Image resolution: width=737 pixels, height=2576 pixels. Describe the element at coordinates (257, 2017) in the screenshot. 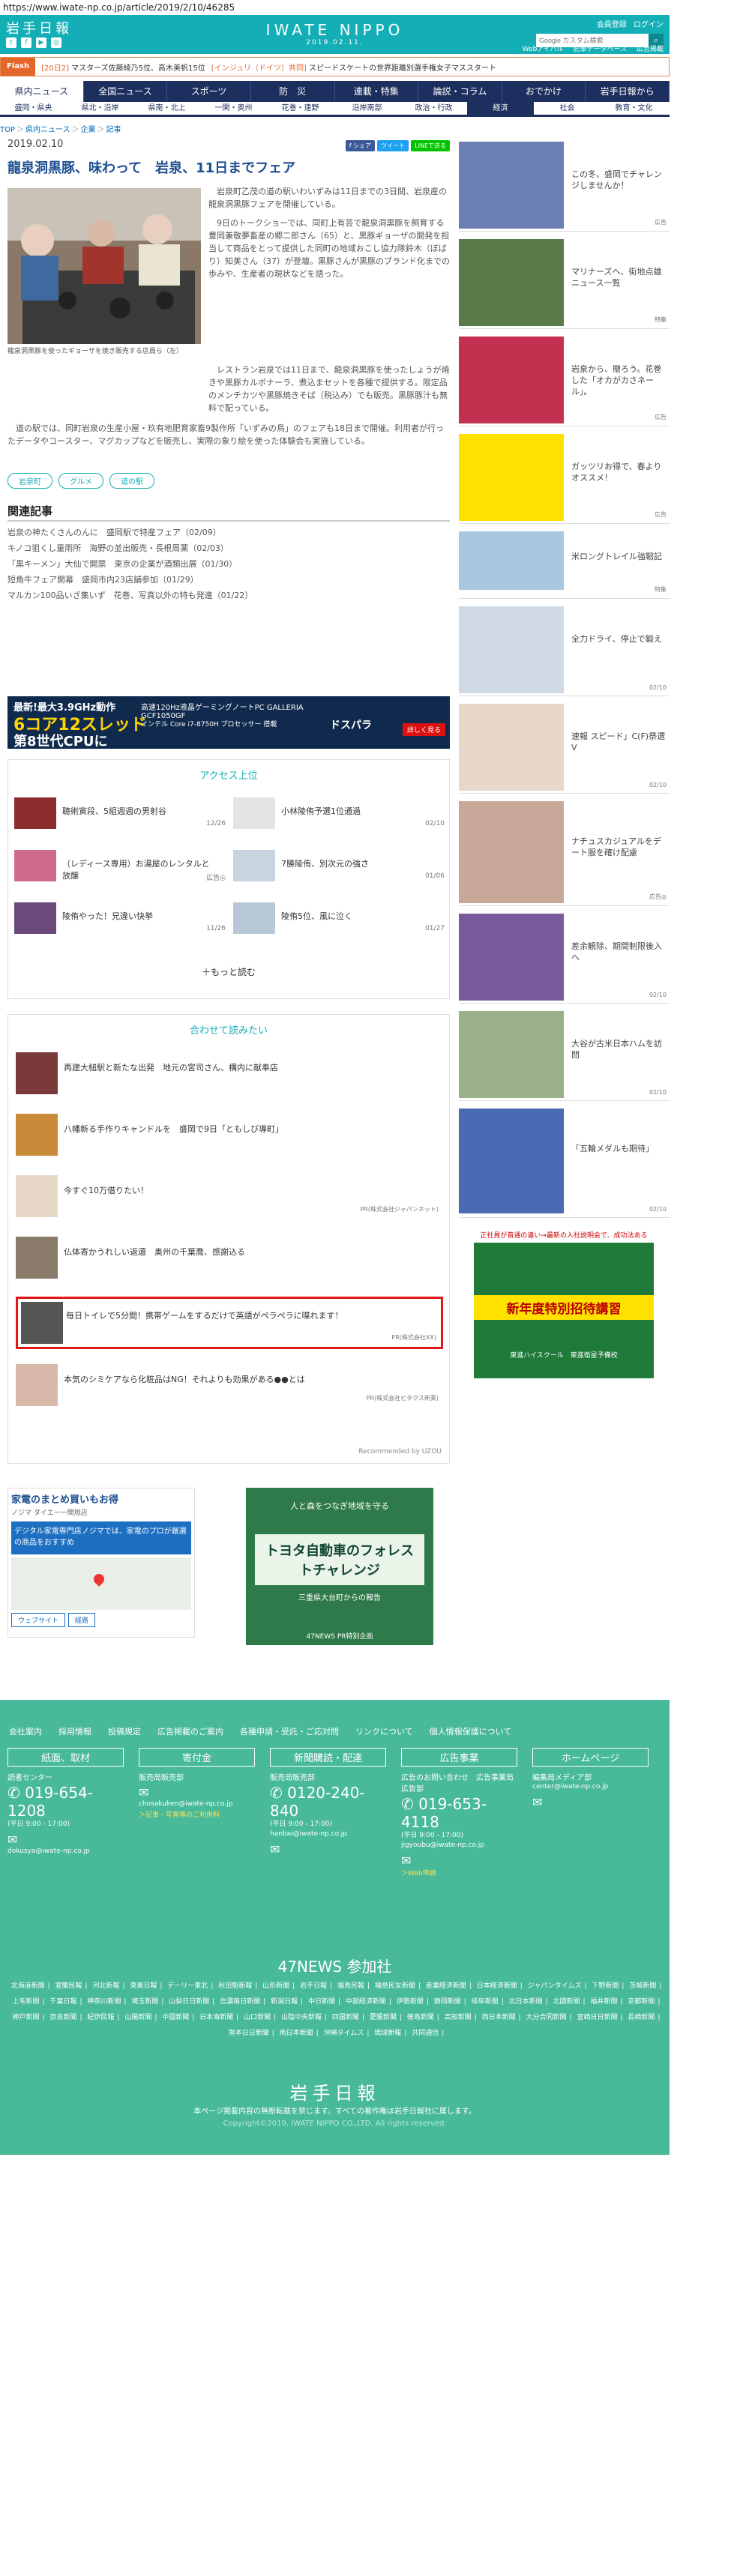

I see `member-link: 山口新聞` at that location.